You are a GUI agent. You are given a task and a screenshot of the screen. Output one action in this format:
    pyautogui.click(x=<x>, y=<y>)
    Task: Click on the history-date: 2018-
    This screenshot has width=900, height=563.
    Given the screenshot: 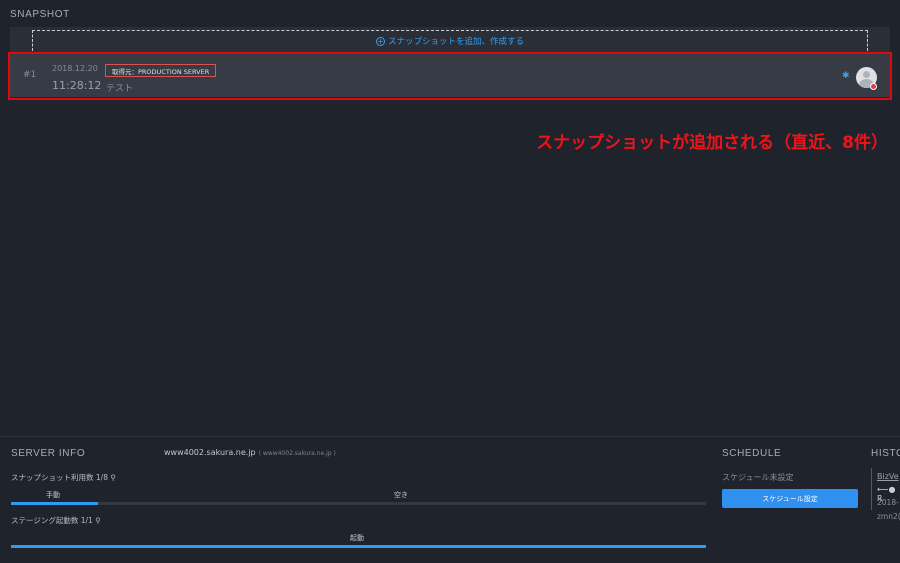 What is the action you would take?
    pyautogui.click(x=888, y=502)
    